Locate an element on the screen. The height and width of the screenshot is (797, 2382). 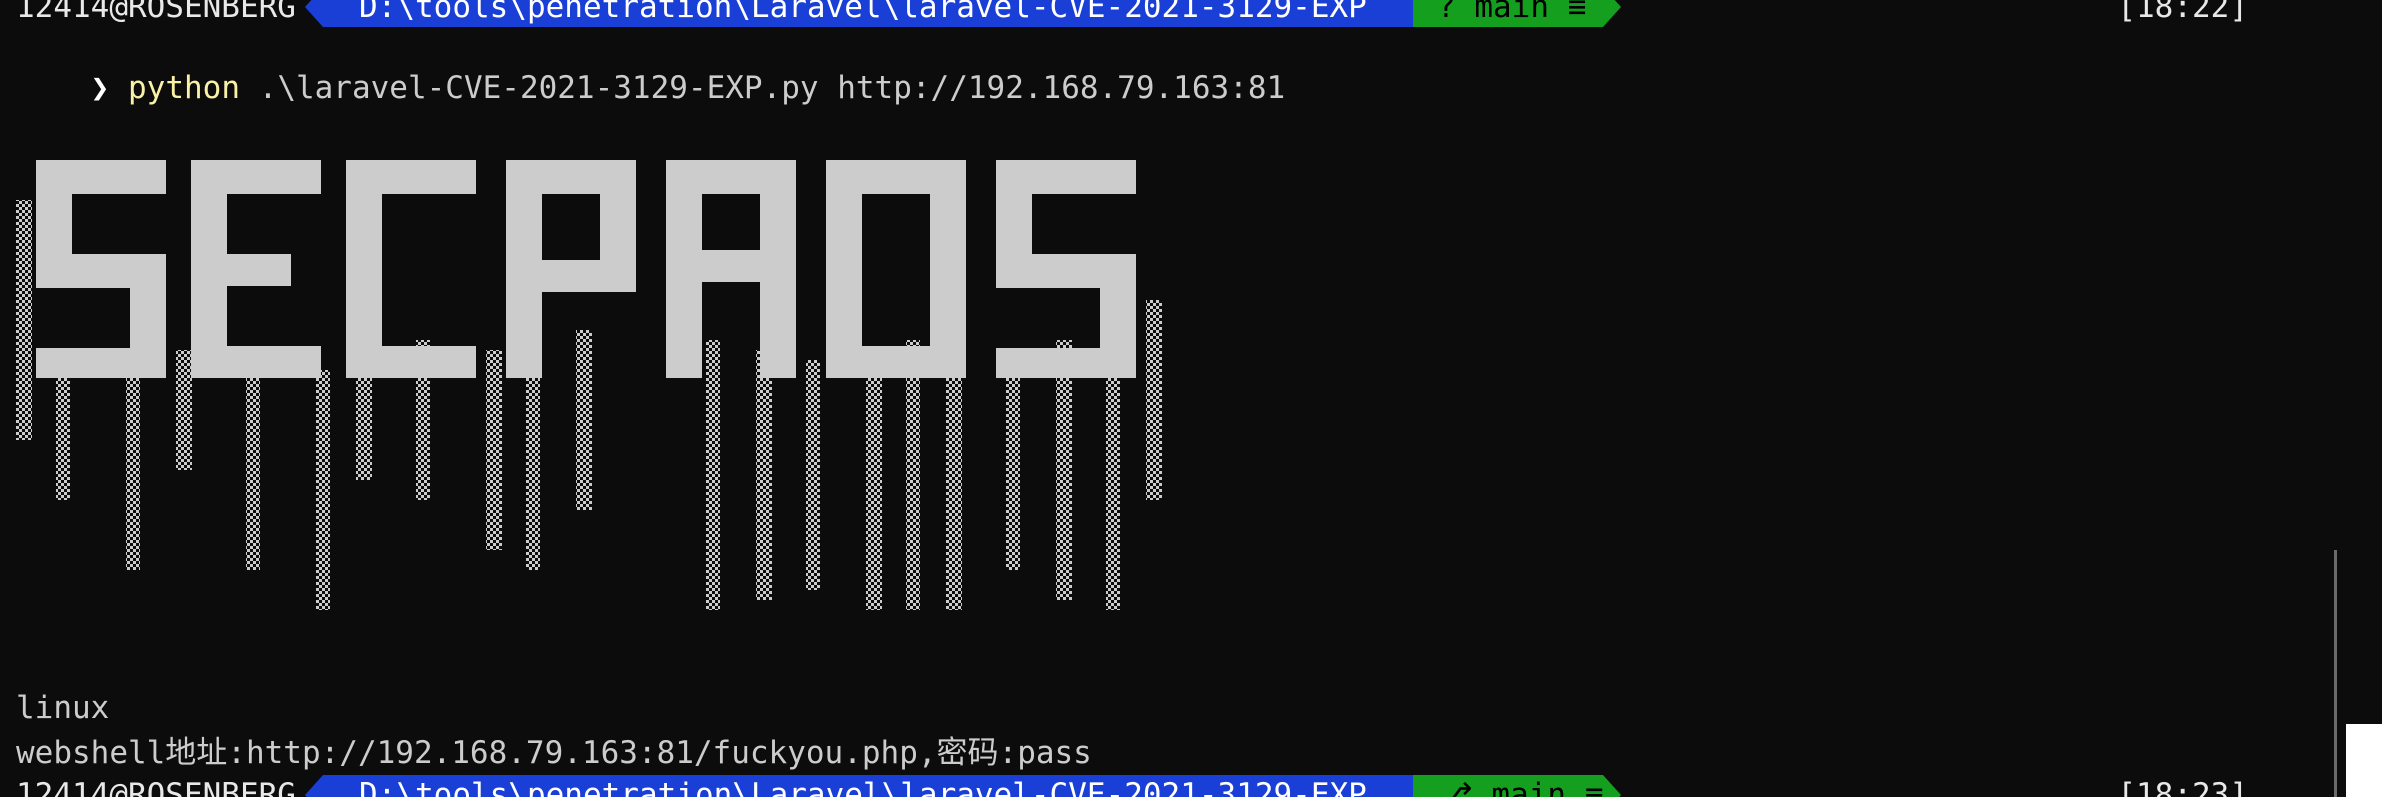
prompt-time: [18:23] is located at coordinates (2182, 787).